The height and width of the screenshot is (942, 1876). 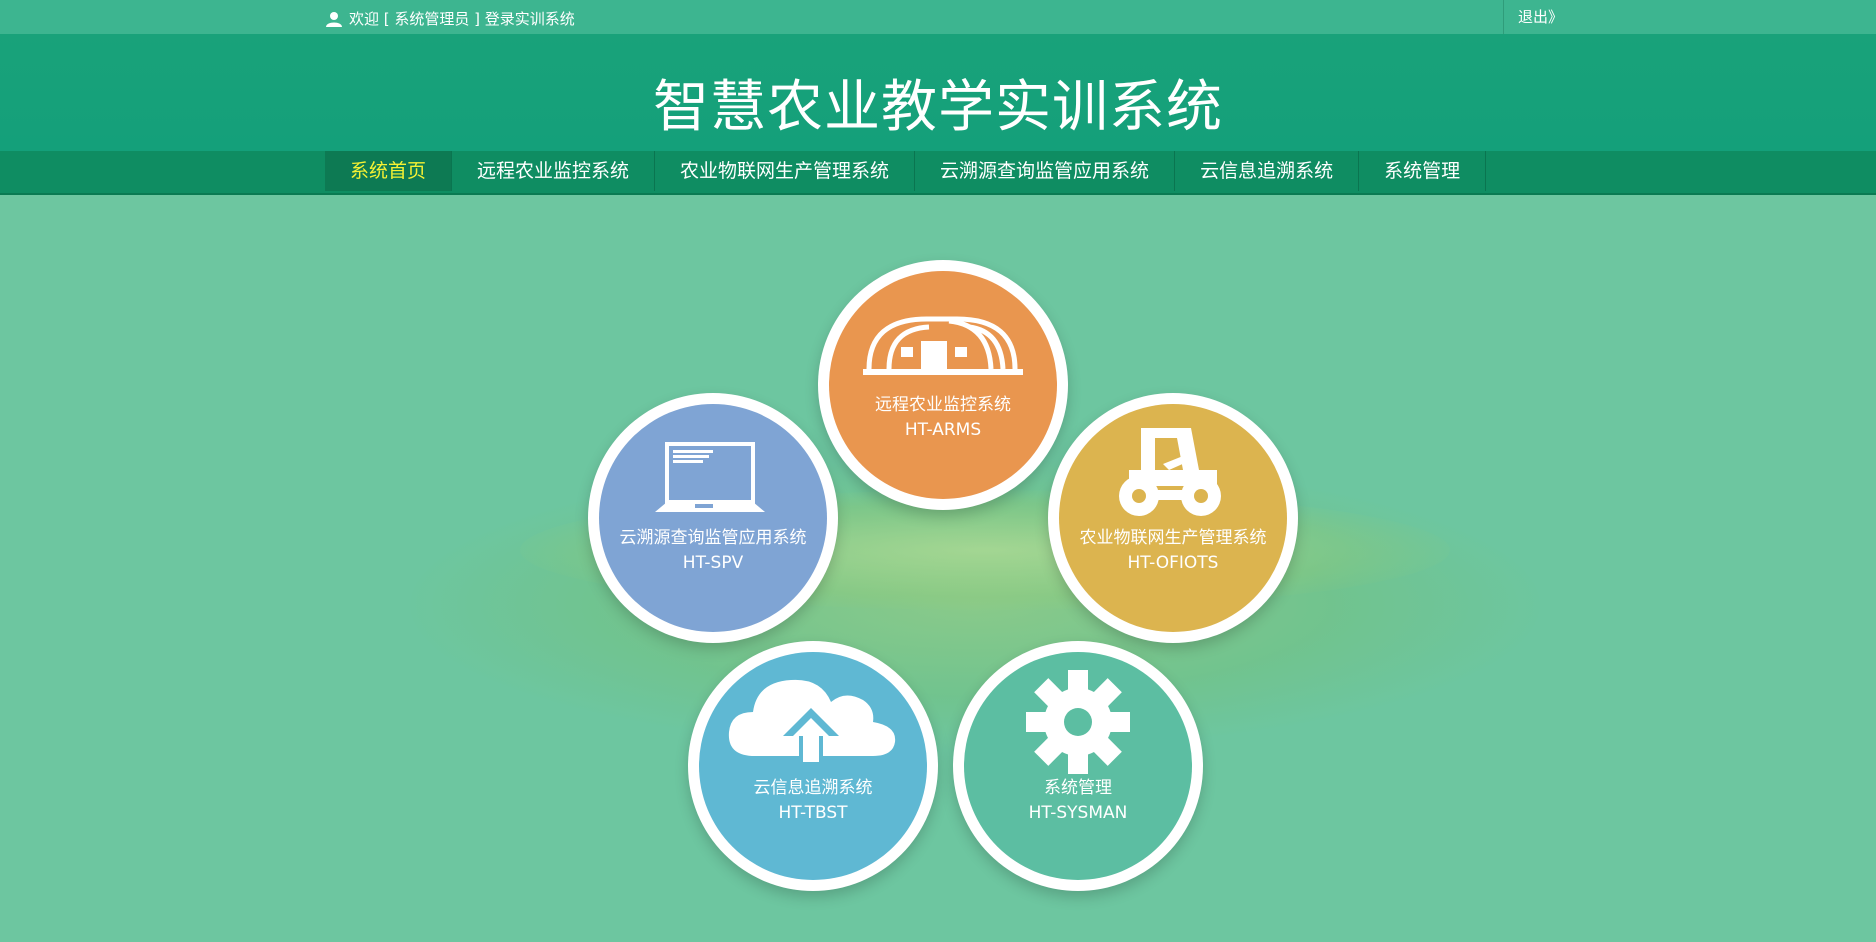 I want to click on module-tbst-code: HT-TBST, so click(x=813, y=813).